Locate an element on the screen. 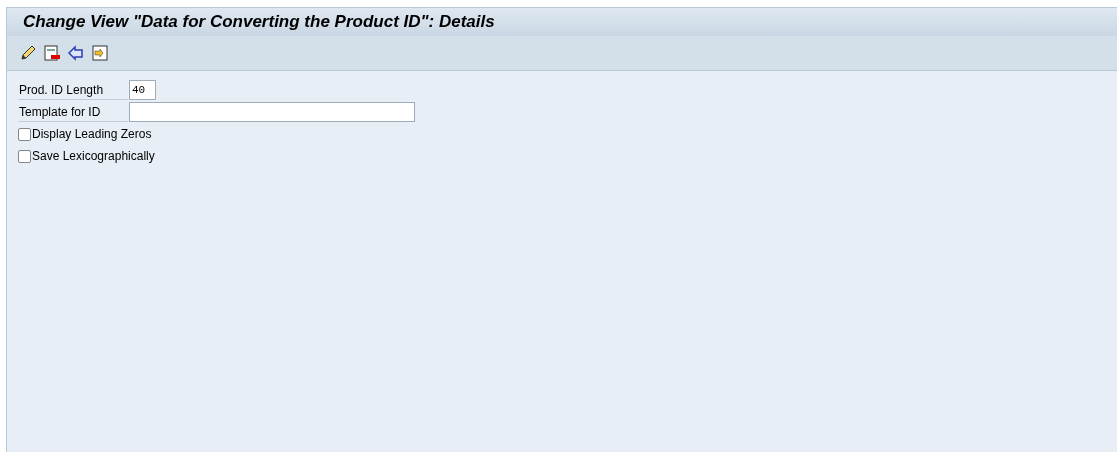 Image resolution: width=1117 pixels, height=452 pixels. checkbox-label: Display Leading Zeros is located at coordinates (92, 134).